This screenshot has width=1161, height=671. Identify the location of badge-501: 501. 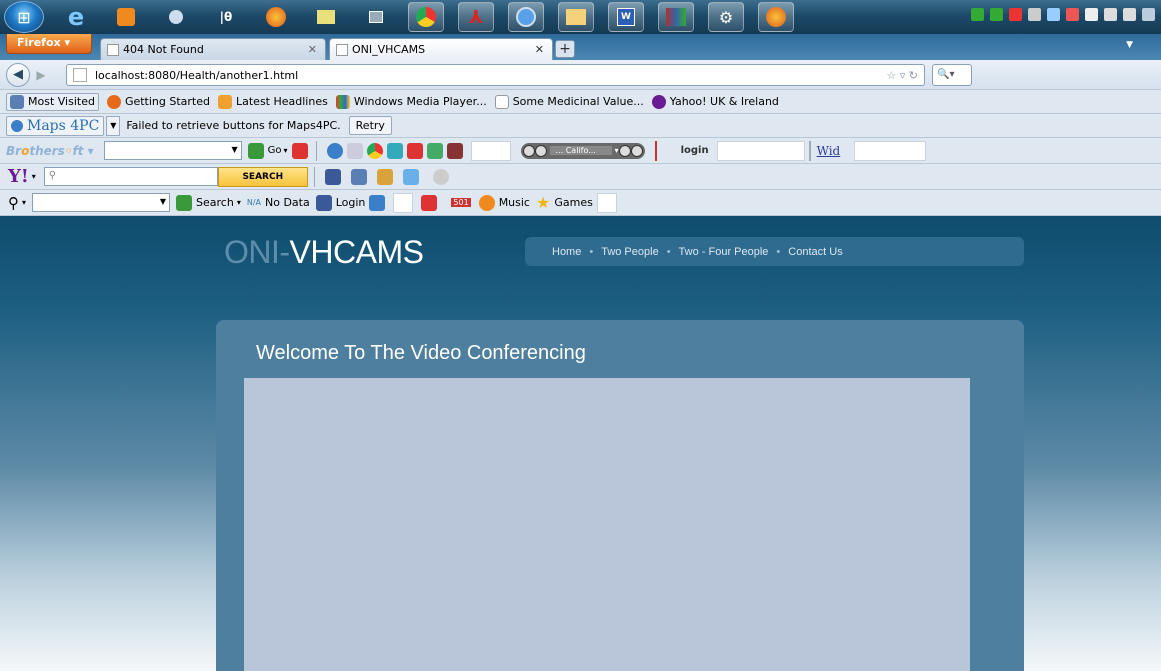
(461, 202).